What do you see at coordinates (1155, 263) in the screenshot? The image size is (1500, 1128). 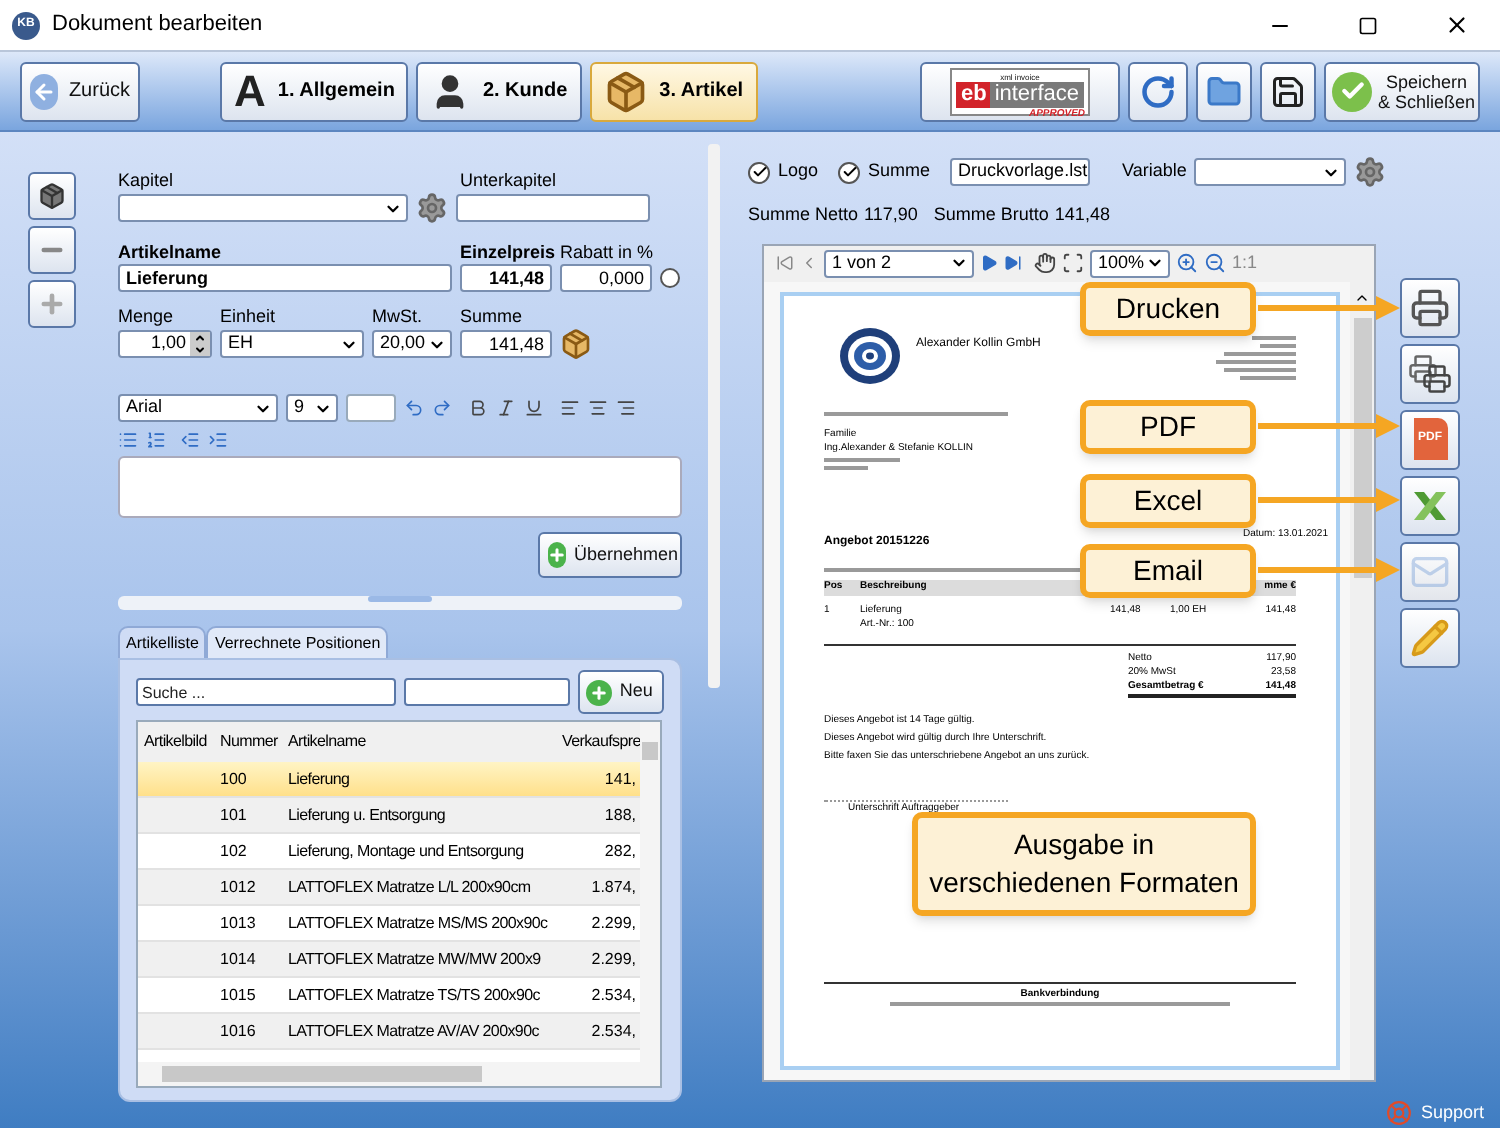 I see `dropdown-caret-icon` at bounding box center [1155, 263].